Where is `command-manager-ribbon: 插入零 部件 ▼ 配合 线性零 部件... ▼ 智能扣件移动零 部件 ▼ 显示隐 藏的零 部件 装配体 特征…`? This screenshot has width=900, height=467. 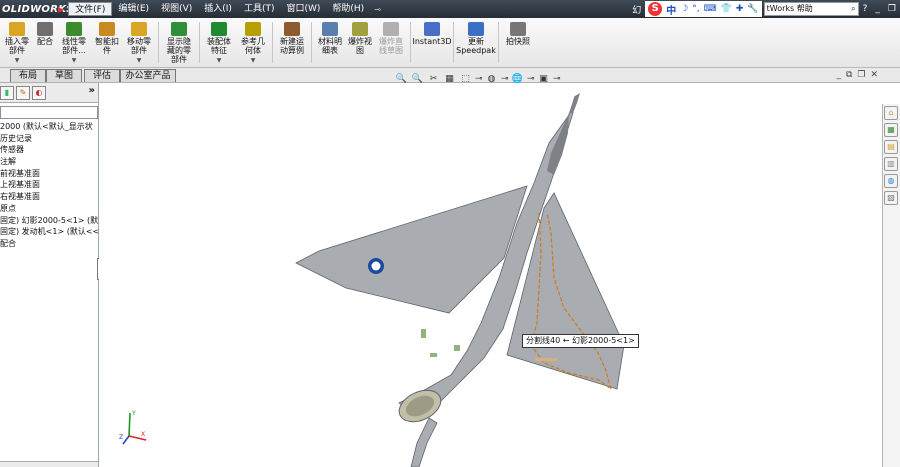
command-manager-ribbon: 插入零 部件 ▼ 配合 线性零 部件... ▼ 智能扣件移动零 部件 ▼ 显示隐 藏的零 部件 装配体 特征… is located at coordinates (450, 43).